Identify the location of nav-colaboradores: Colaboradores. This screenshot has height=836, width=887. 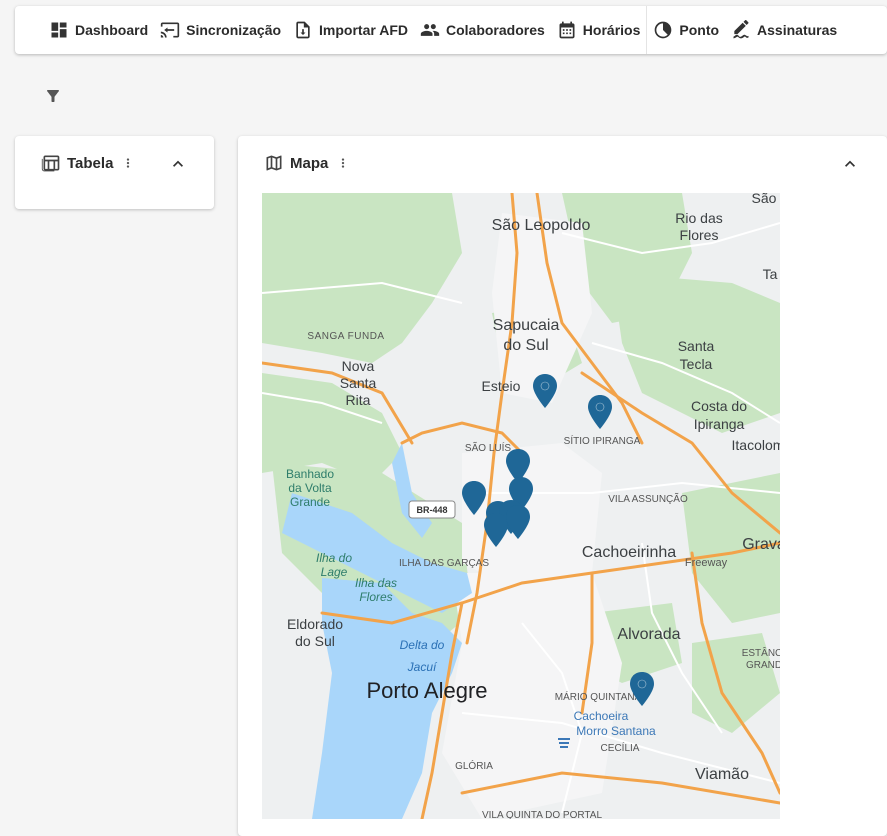
(482, 30).